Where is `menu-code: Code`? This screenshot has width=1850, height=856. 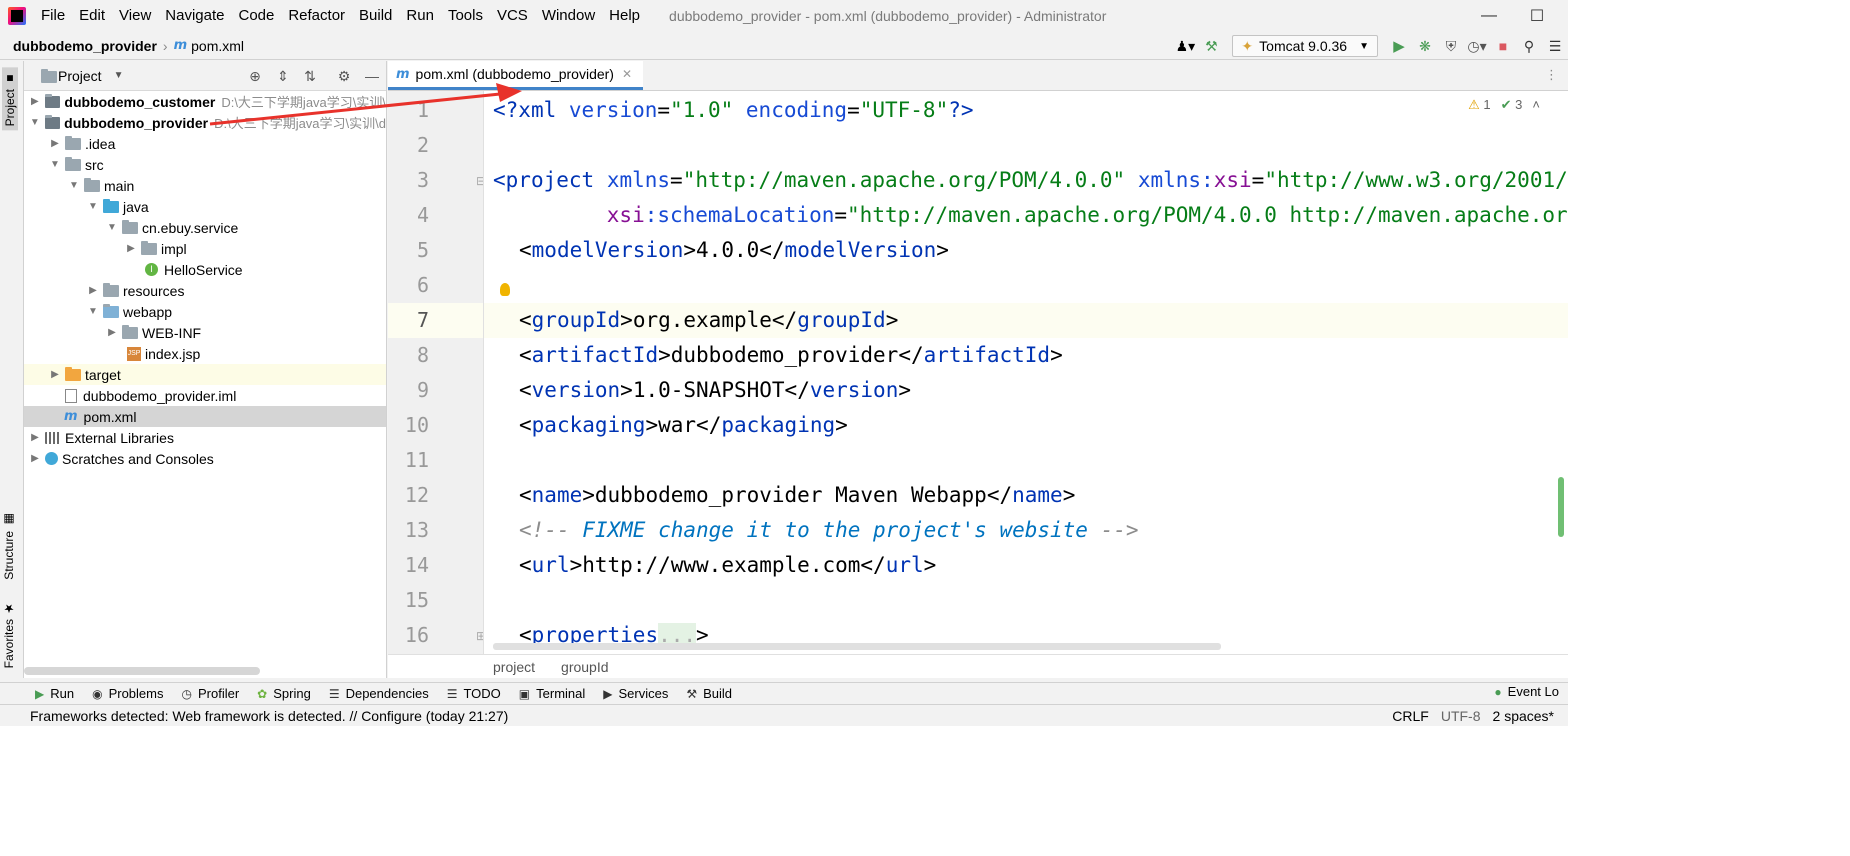
menu-code: Code is located at coordinates (256, 16).